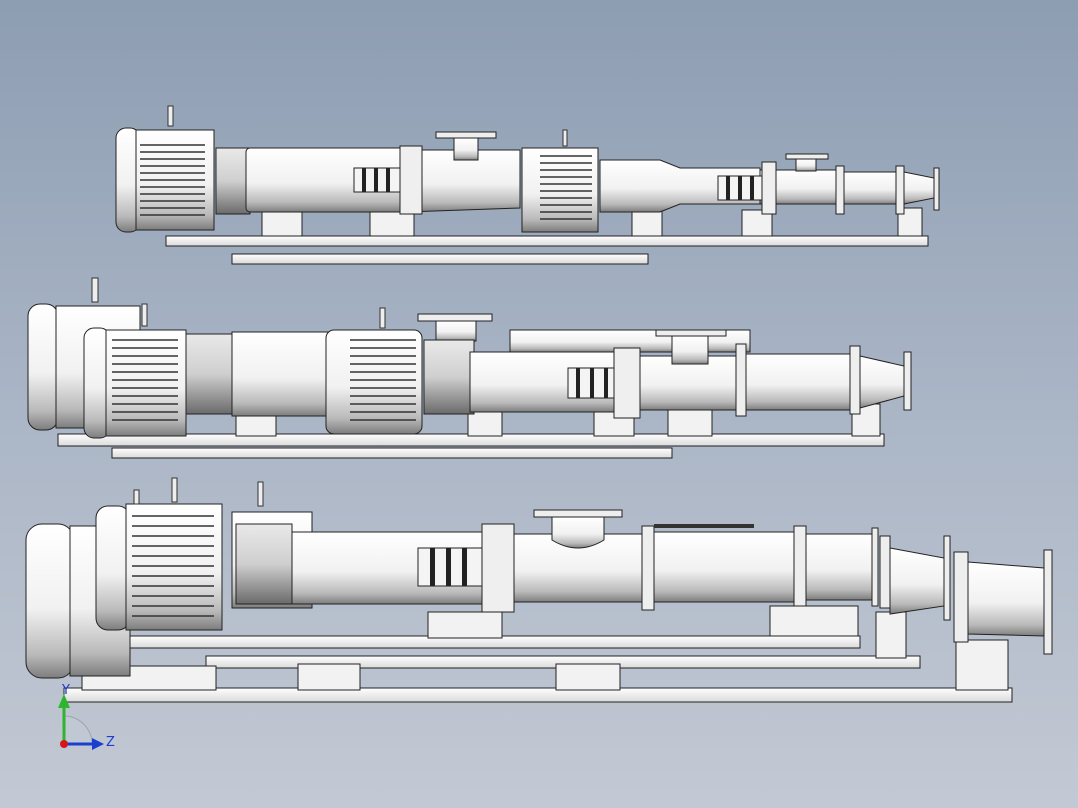 The height and width of the screenshot is (808, 1078). What do you see at coordinates (64, 744) in the screenshot?
I see `x-axis-dot` at bounding box center [64, 744].